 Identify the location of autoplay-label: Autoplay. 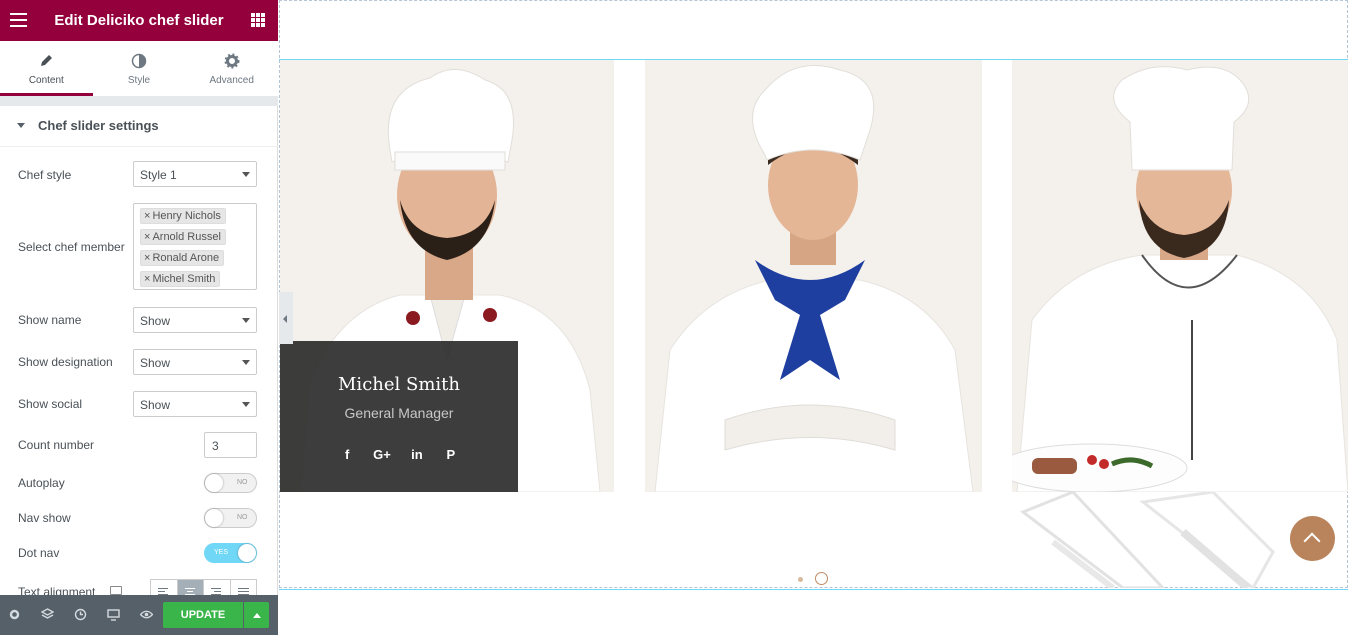
(41, 483).